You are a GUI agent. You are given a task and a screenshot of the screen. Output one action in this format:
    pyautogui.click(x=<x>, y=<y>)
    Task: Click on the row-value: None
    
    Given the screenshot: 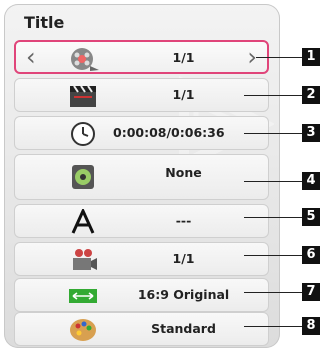 What is the action you would take?
    pyautogui.click(x=183, y=172)
    